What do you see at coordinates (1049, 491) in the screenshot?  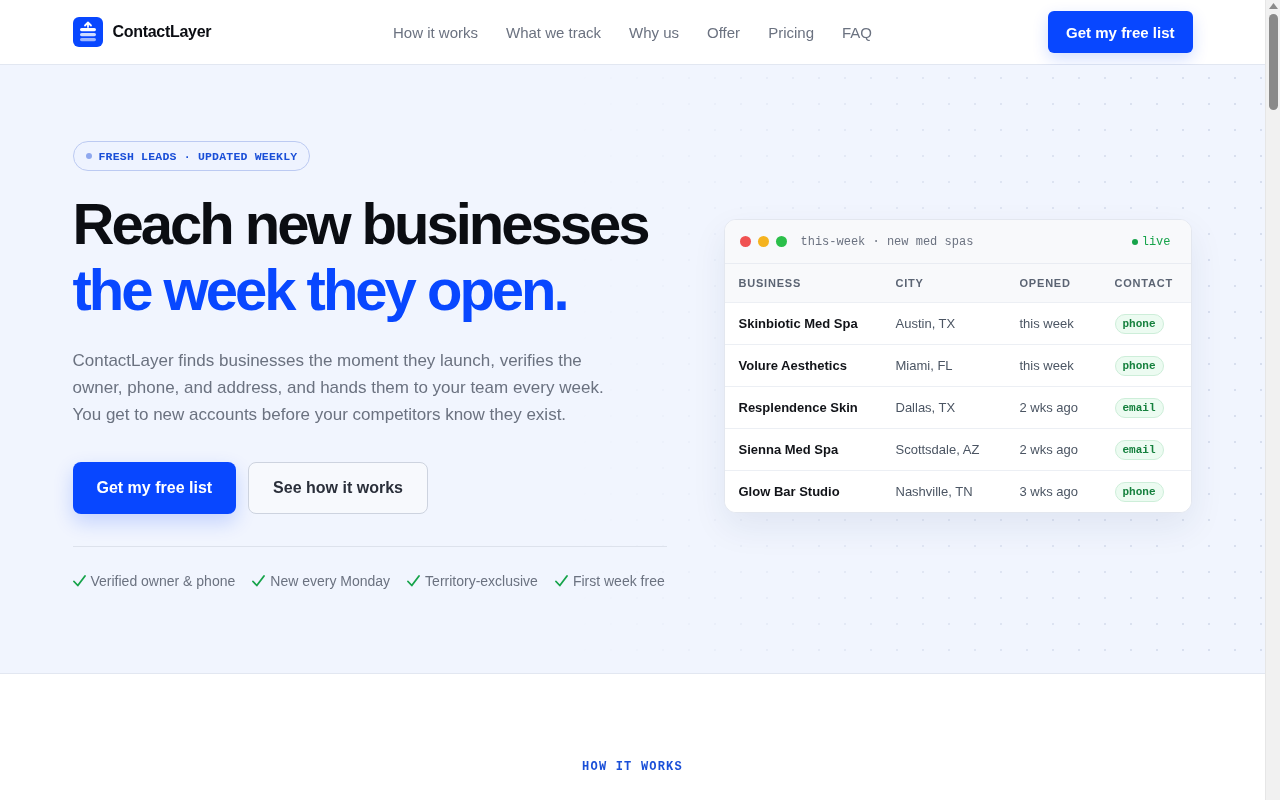 I see `table-cell-text: 3 wks ago` at bounding box center [1049, 491].